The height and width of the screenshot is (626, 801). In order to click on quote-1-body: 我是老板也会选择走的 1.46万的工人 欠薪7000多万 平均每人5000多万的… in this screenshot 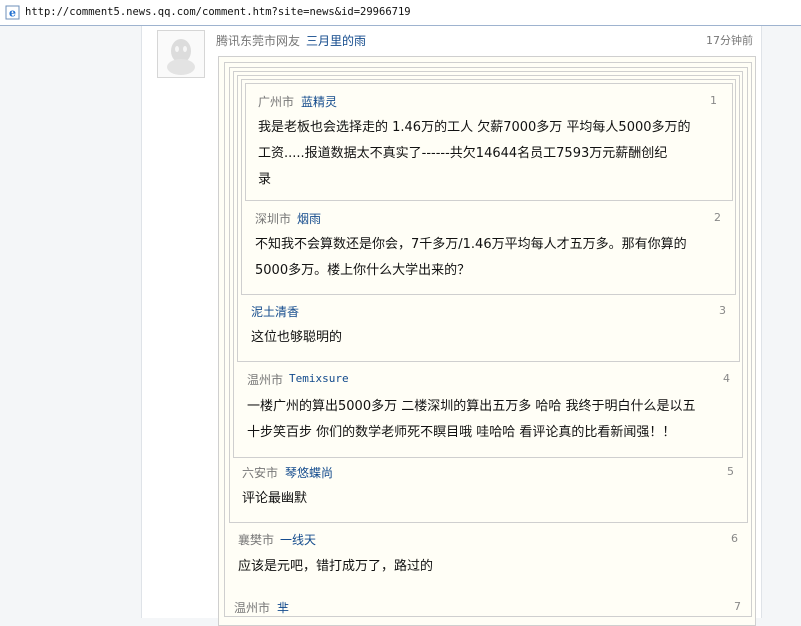, I will do `click(474, 153)`.